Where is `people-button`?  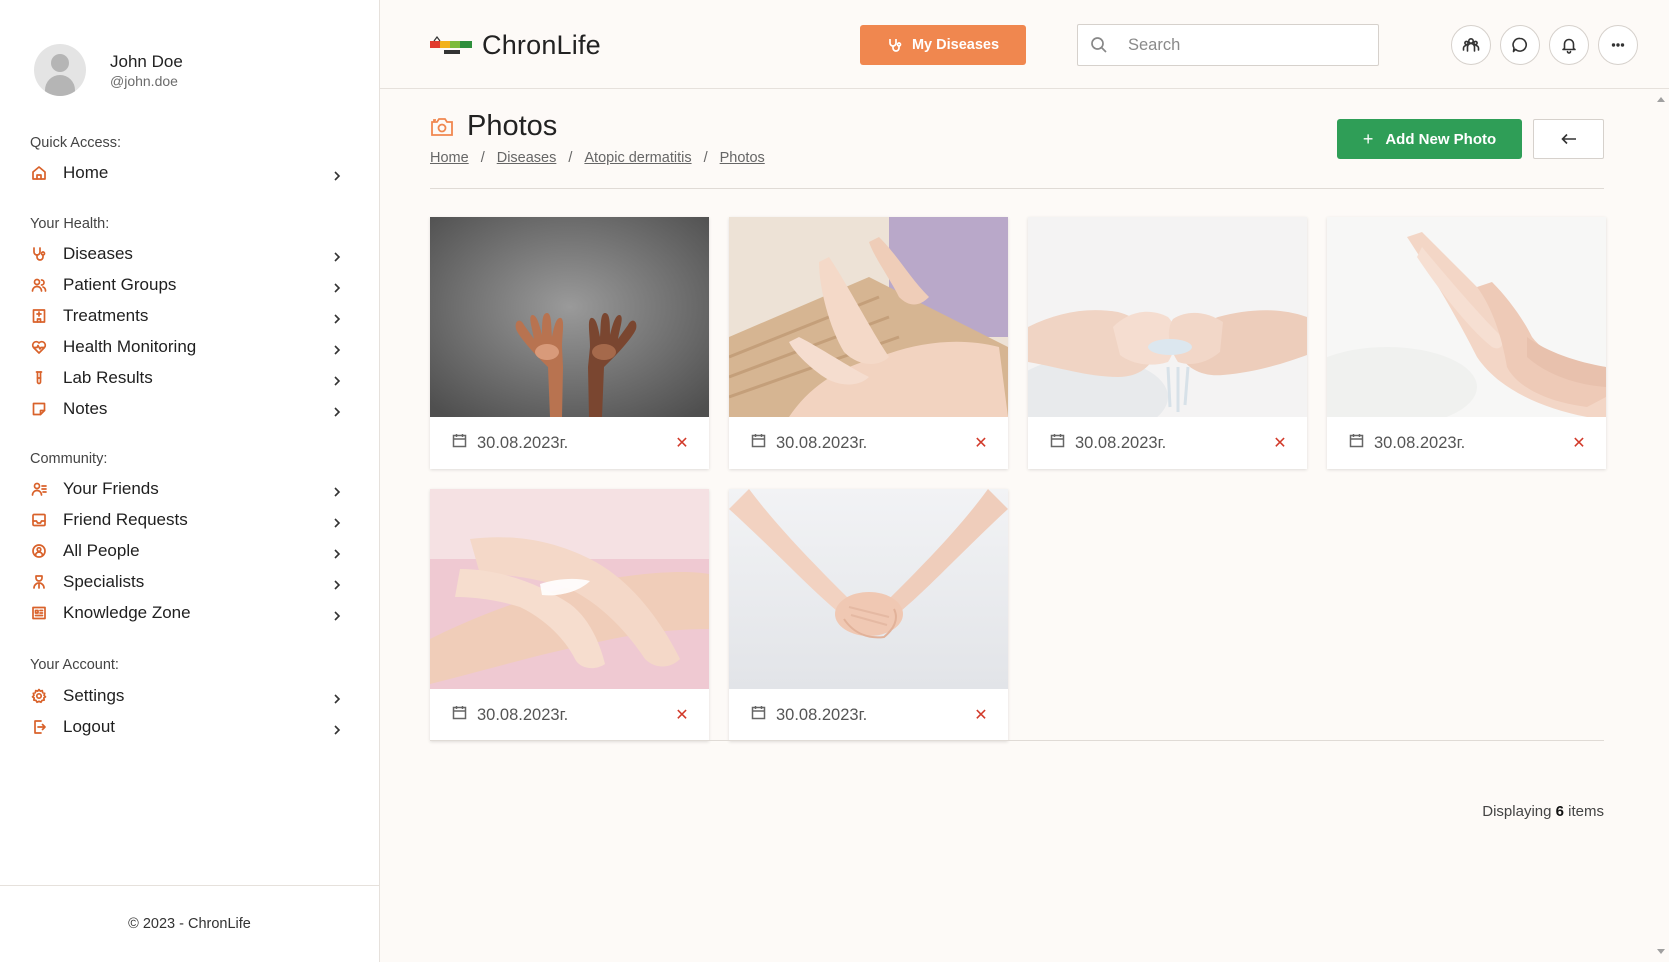
people-button is located at coordinates (1471, 45).